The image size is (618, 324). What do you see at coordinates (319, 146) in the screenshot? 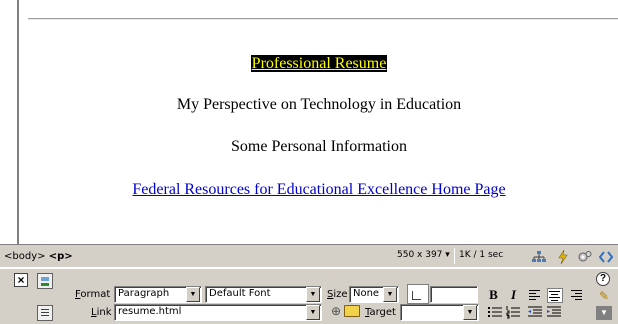
I see `personal-info-text: Some Personal Information` at bounding box center [319, 146].